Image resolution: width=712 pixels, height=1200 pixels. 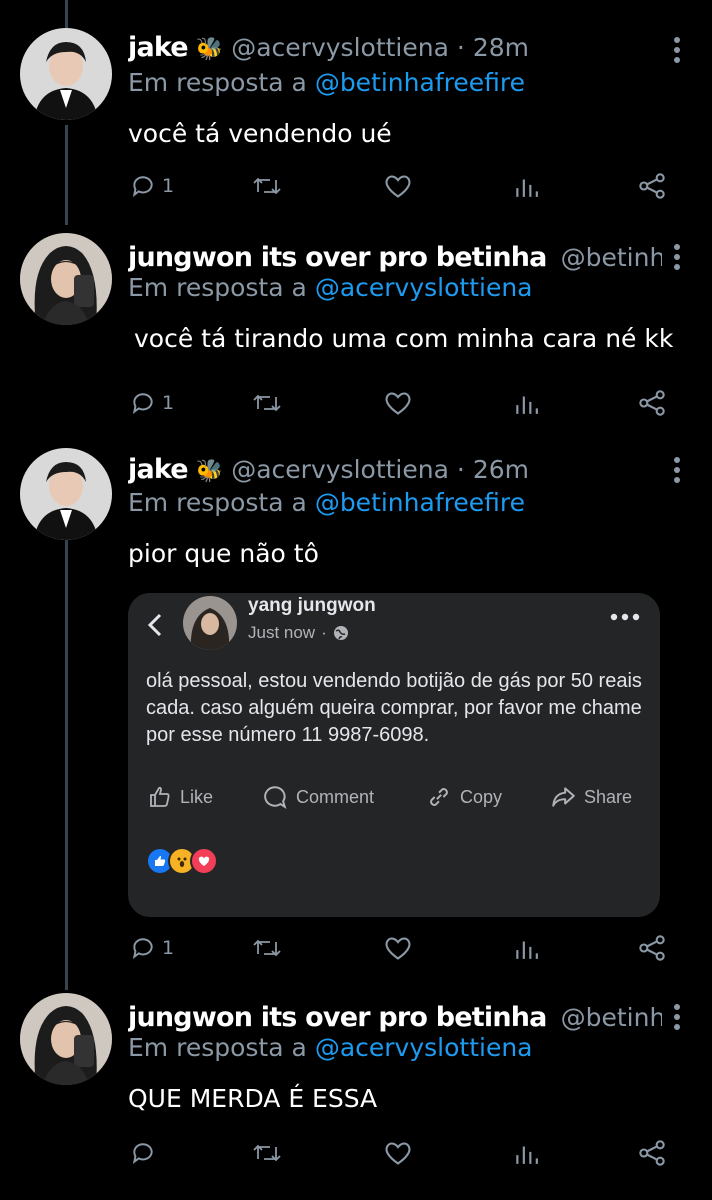 I want to click on back-arrow-icon, so click(x=154, y=625).